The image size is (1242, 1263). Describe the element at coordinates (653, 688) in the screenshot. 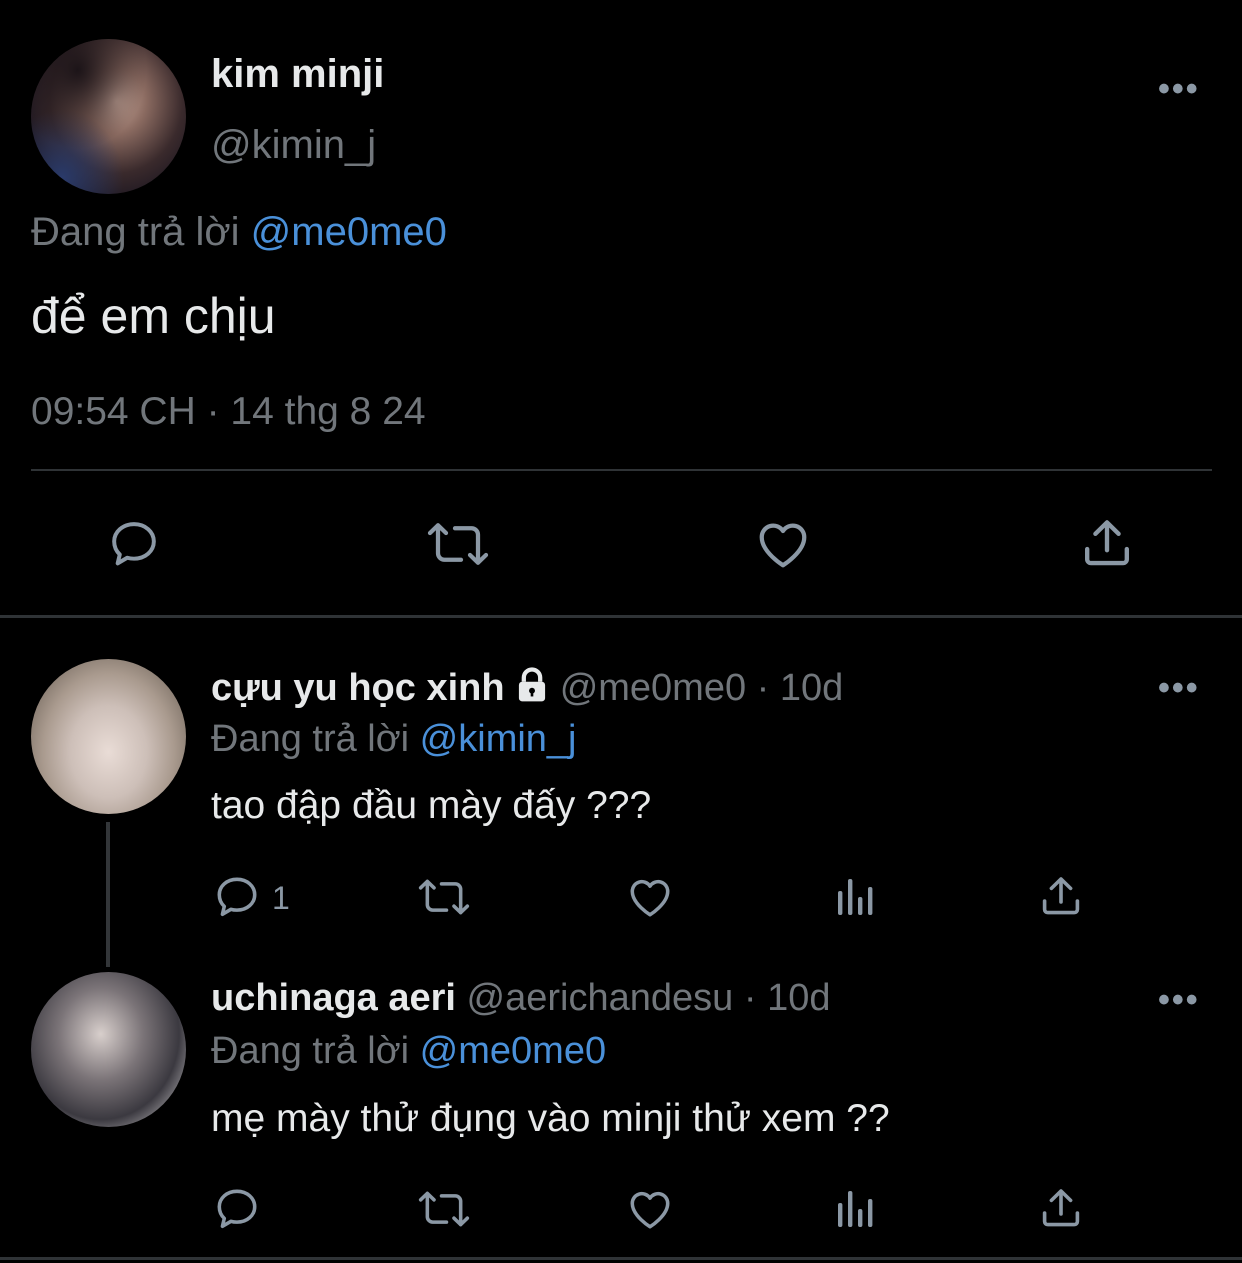

I see `reply-1-handle: @me0me0` at that location.